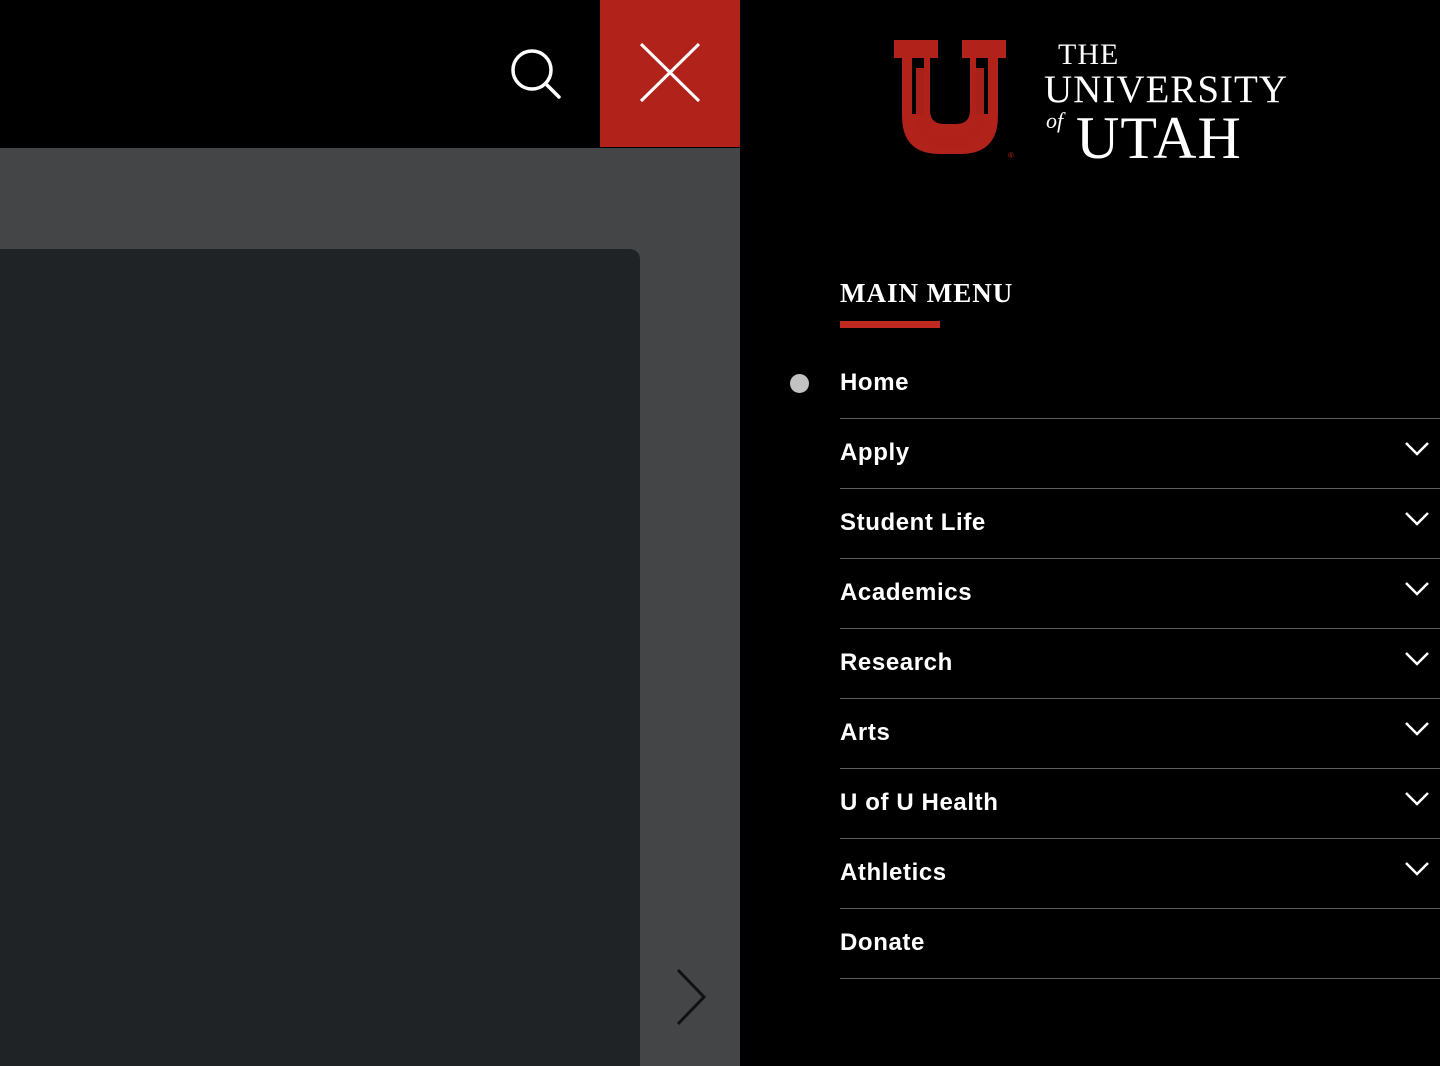 Image resolution: width=1440 pixels, height=1066 pixels. What do you see at coordinates (882, 942) in the screenshot?
I see `menu-item-label: Donate` at bounding box center [882, 942].